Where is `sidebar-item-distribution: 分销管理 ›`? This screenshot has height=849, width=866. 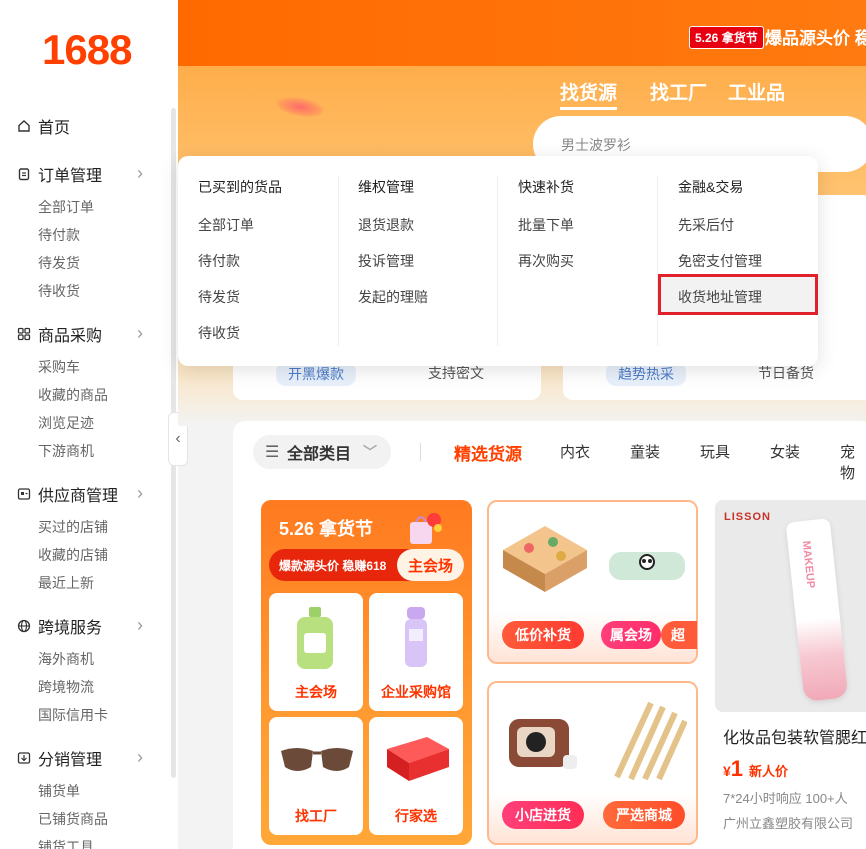
sidebar-item-distribution: 分销管理 › is located at coordinates (92, 758).